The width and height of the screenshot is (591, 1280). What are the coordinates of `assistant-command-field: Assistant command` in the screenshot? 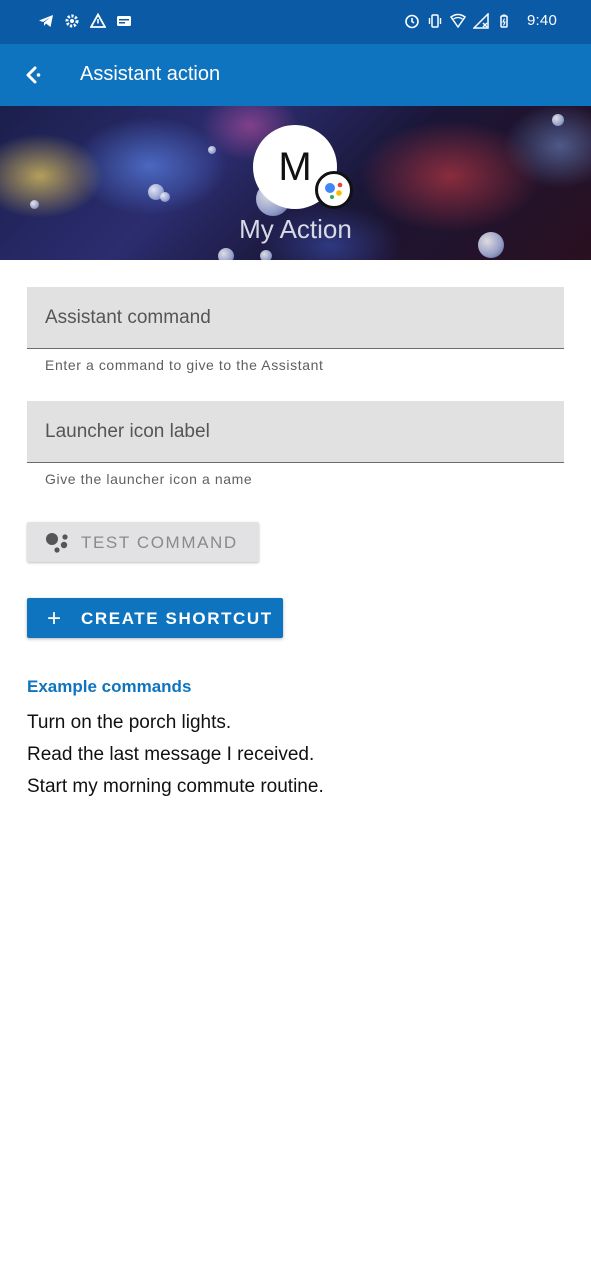 It's located at (295, 318).